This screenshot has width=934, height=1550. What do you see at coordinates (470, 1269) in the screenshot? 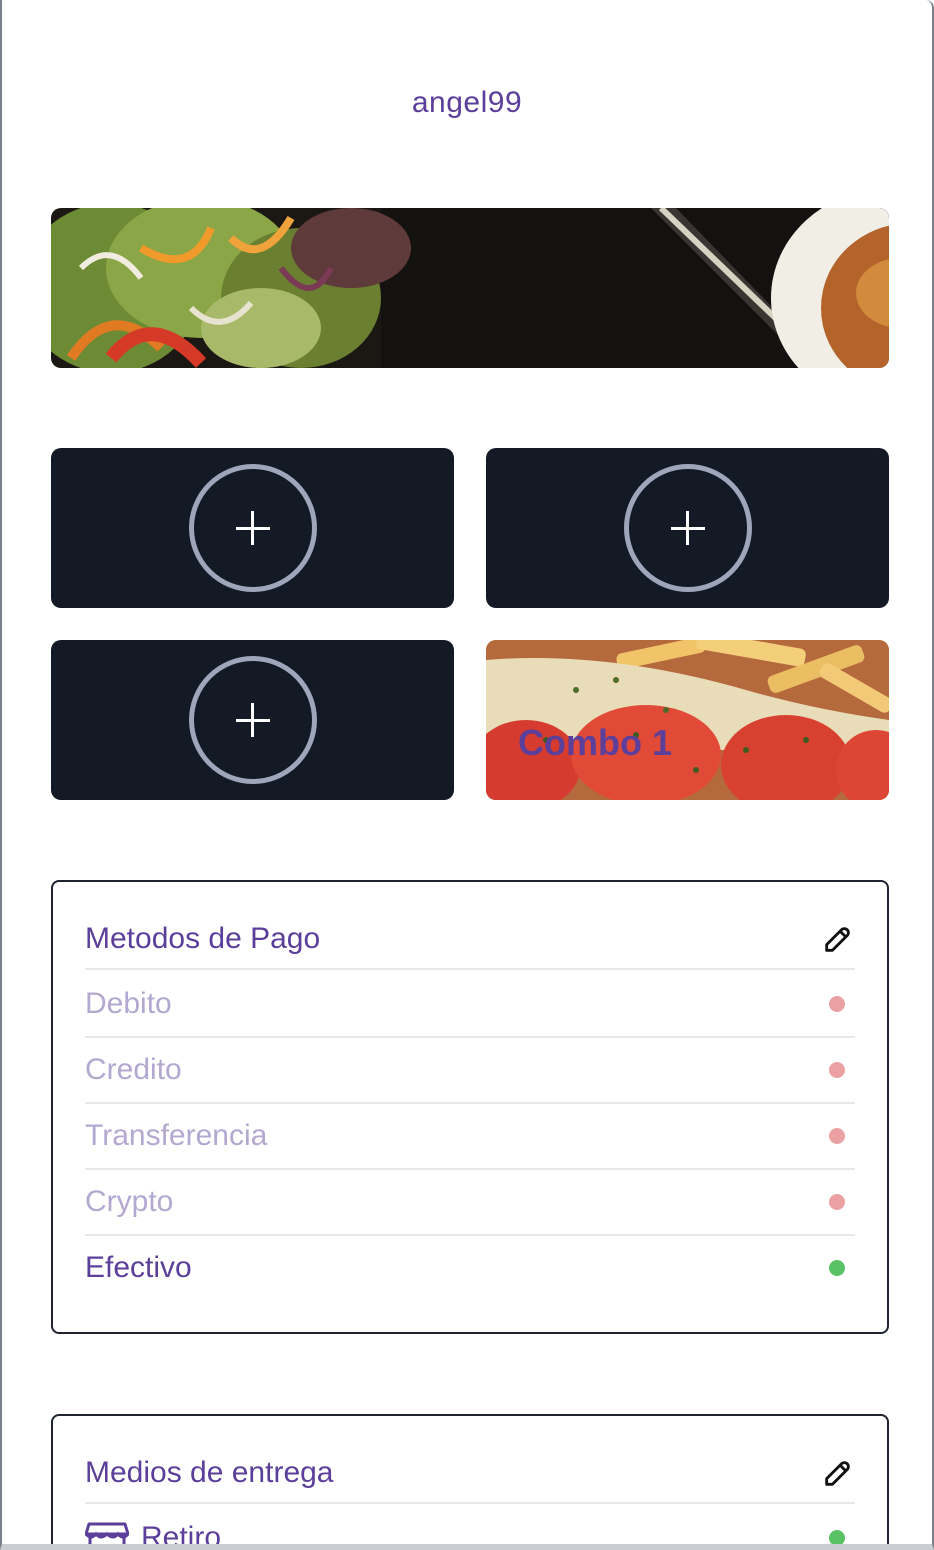
I see `payment-method-efectivo: Efectivo` at bounding box center [470, 1269].